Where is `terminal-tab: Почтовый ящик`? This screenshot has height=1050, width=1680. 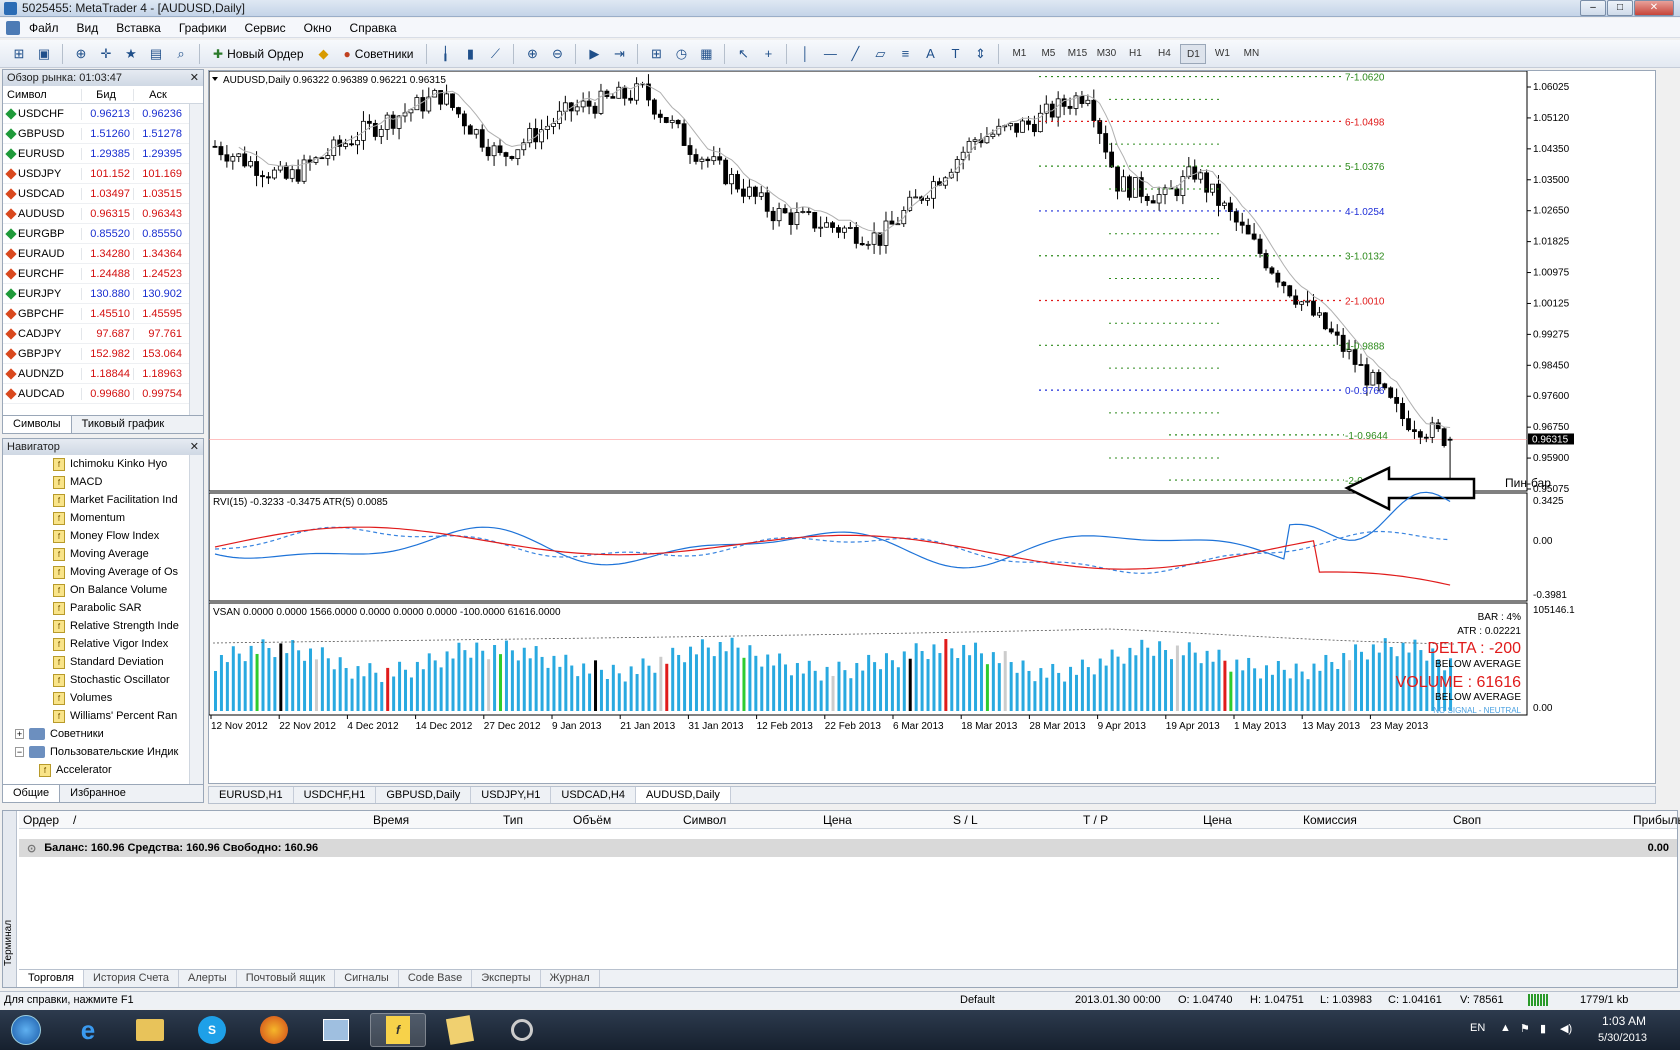 terminal-tab: Почтовый ящик is located at coordinates (286, 978).